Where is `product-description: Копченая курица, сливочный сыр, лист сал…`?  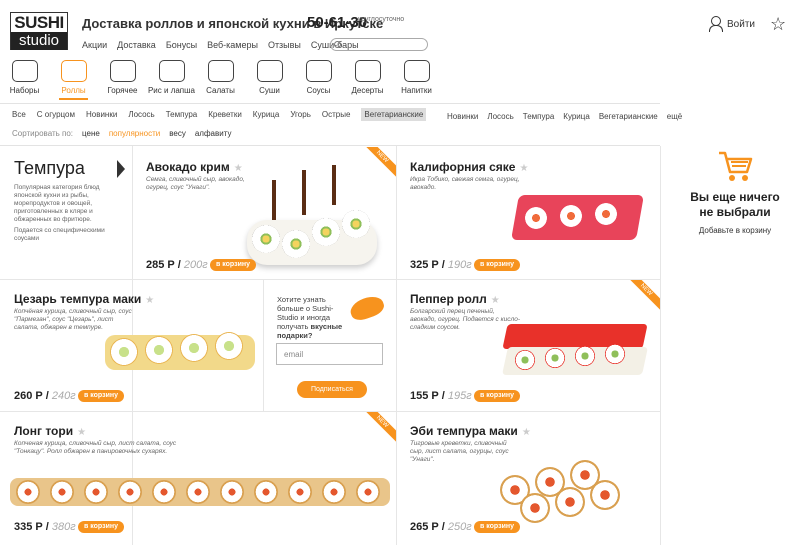 product-description: Копченая курица, сливочный сыр, лист сал… is located at coordinates (95, 447).